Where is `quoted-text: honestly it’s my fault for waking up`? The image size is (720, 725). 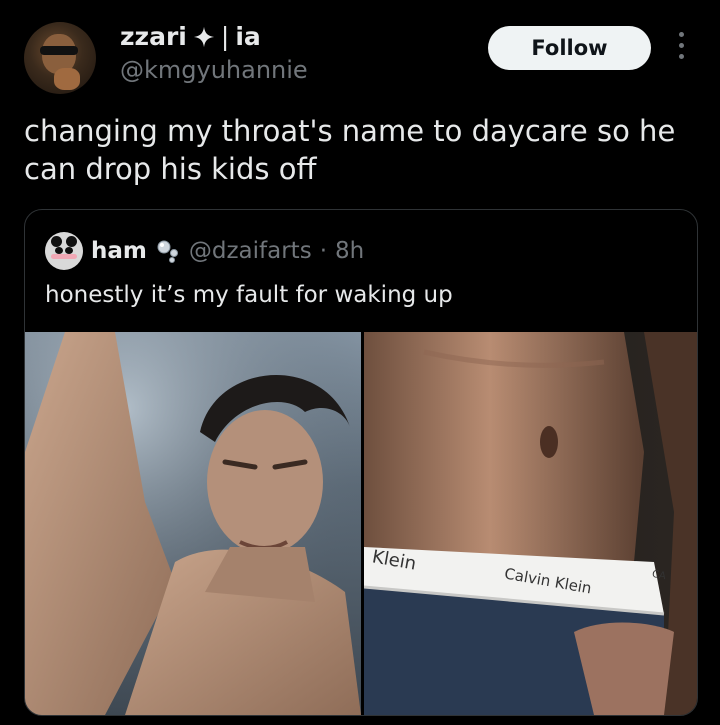
quoted-text: honestly it’s my fault for waking up is located at coordinates (249, 295).